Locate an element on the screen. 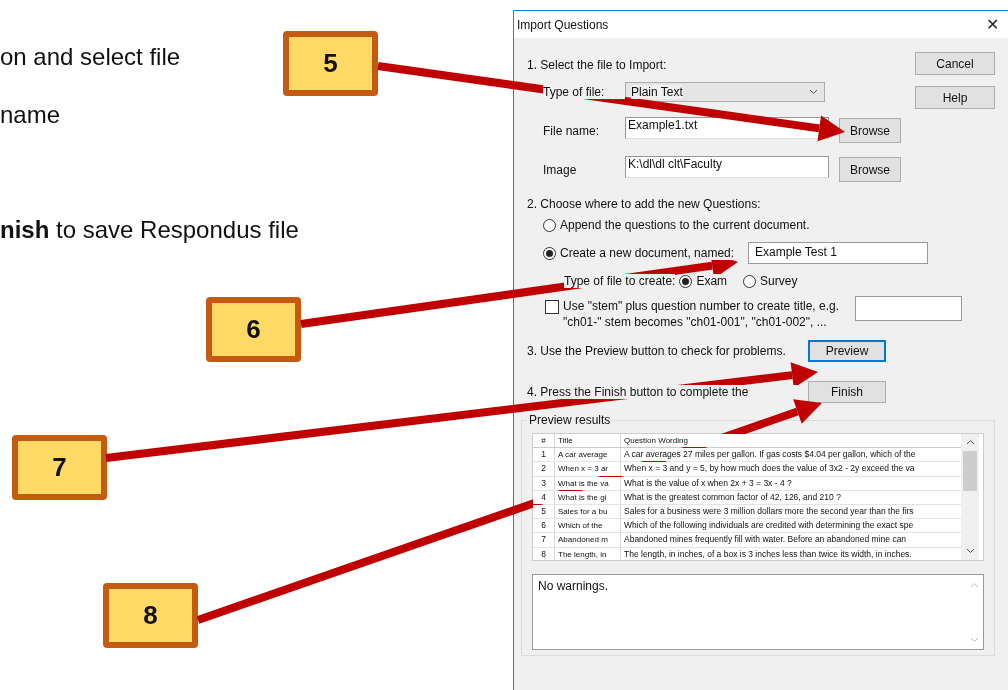  file-type-dropdown: Plain Text is located at coordinates (725, 91).